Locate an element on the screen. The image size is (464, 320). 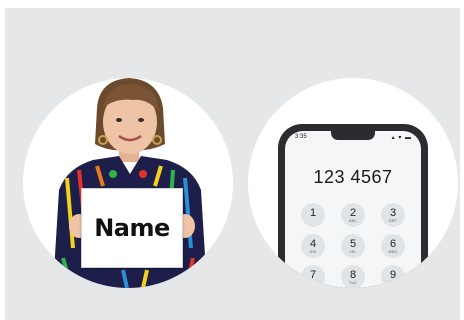
key-1: 1 is located at coordinates (313, 215).